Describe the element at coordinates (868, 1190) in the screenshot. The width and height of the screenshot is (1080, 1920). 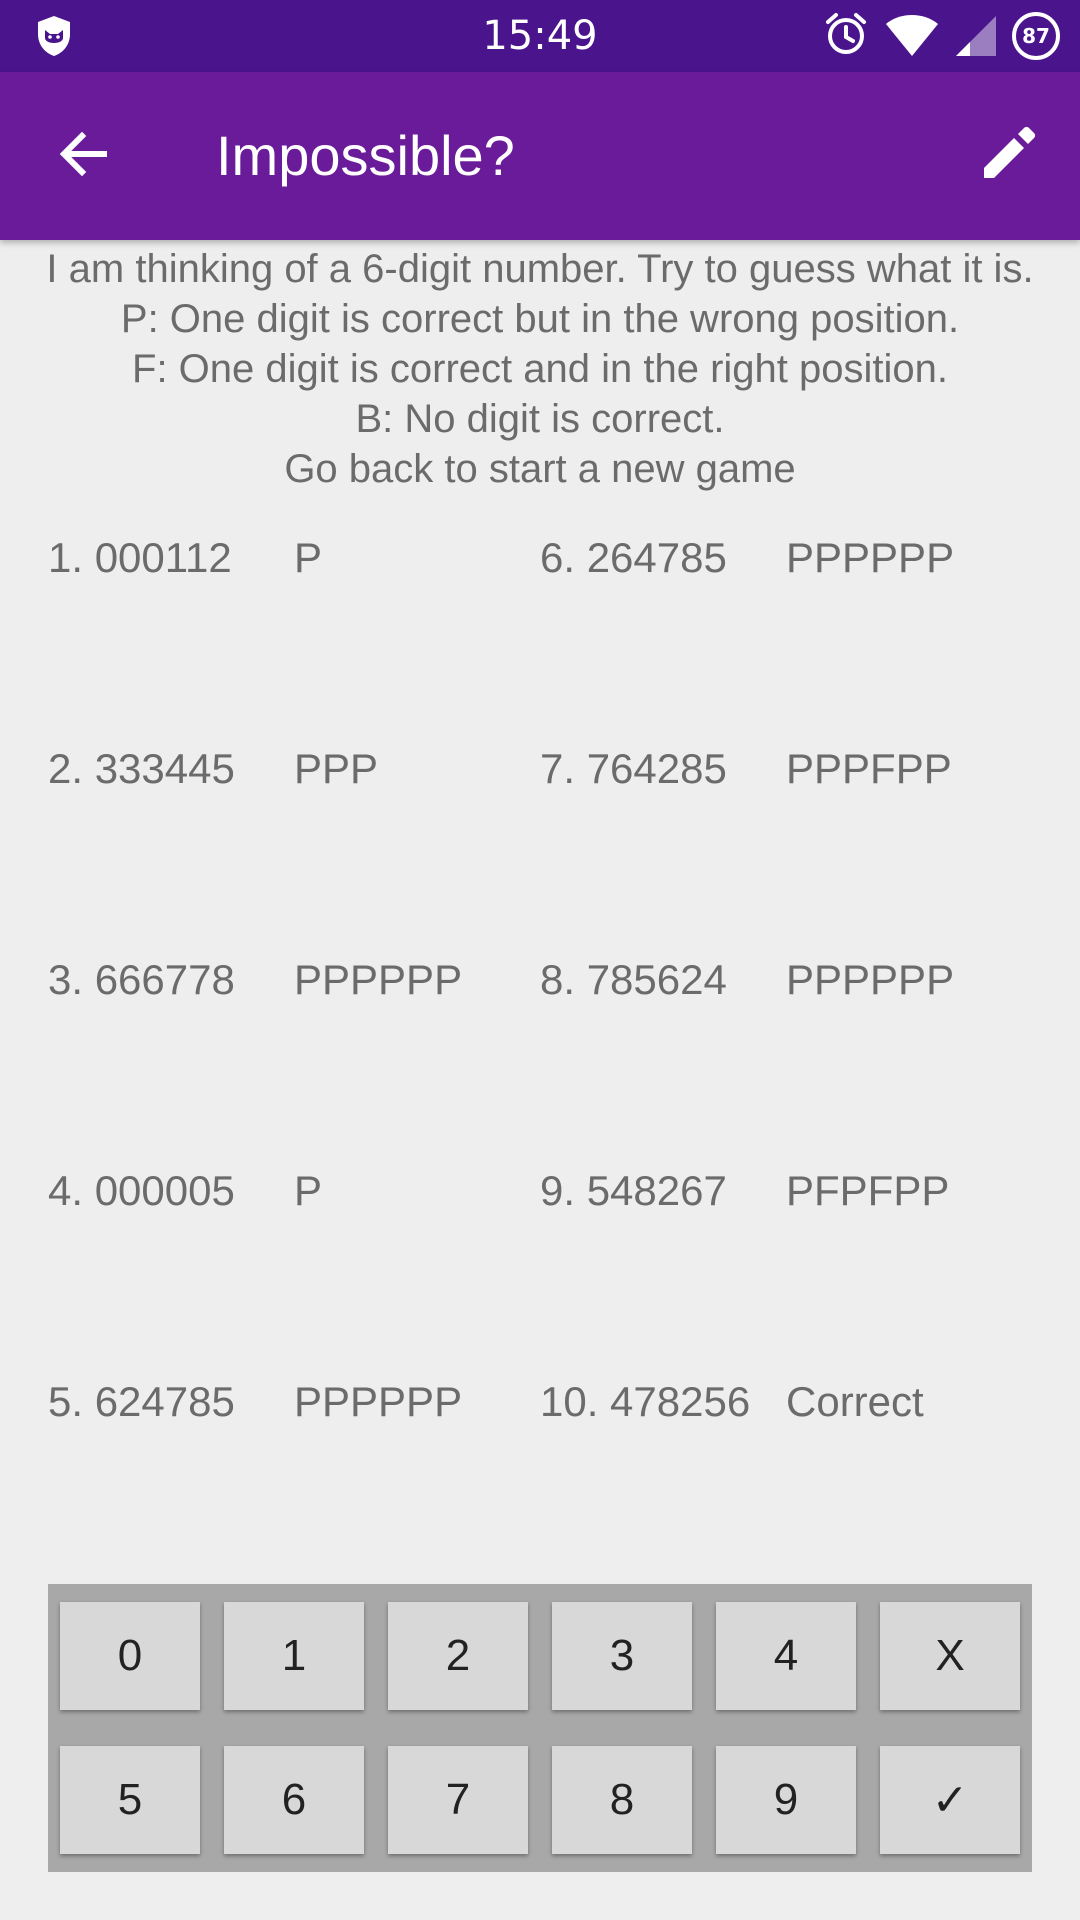
I see `guess-result: PFPFPP` at that location.